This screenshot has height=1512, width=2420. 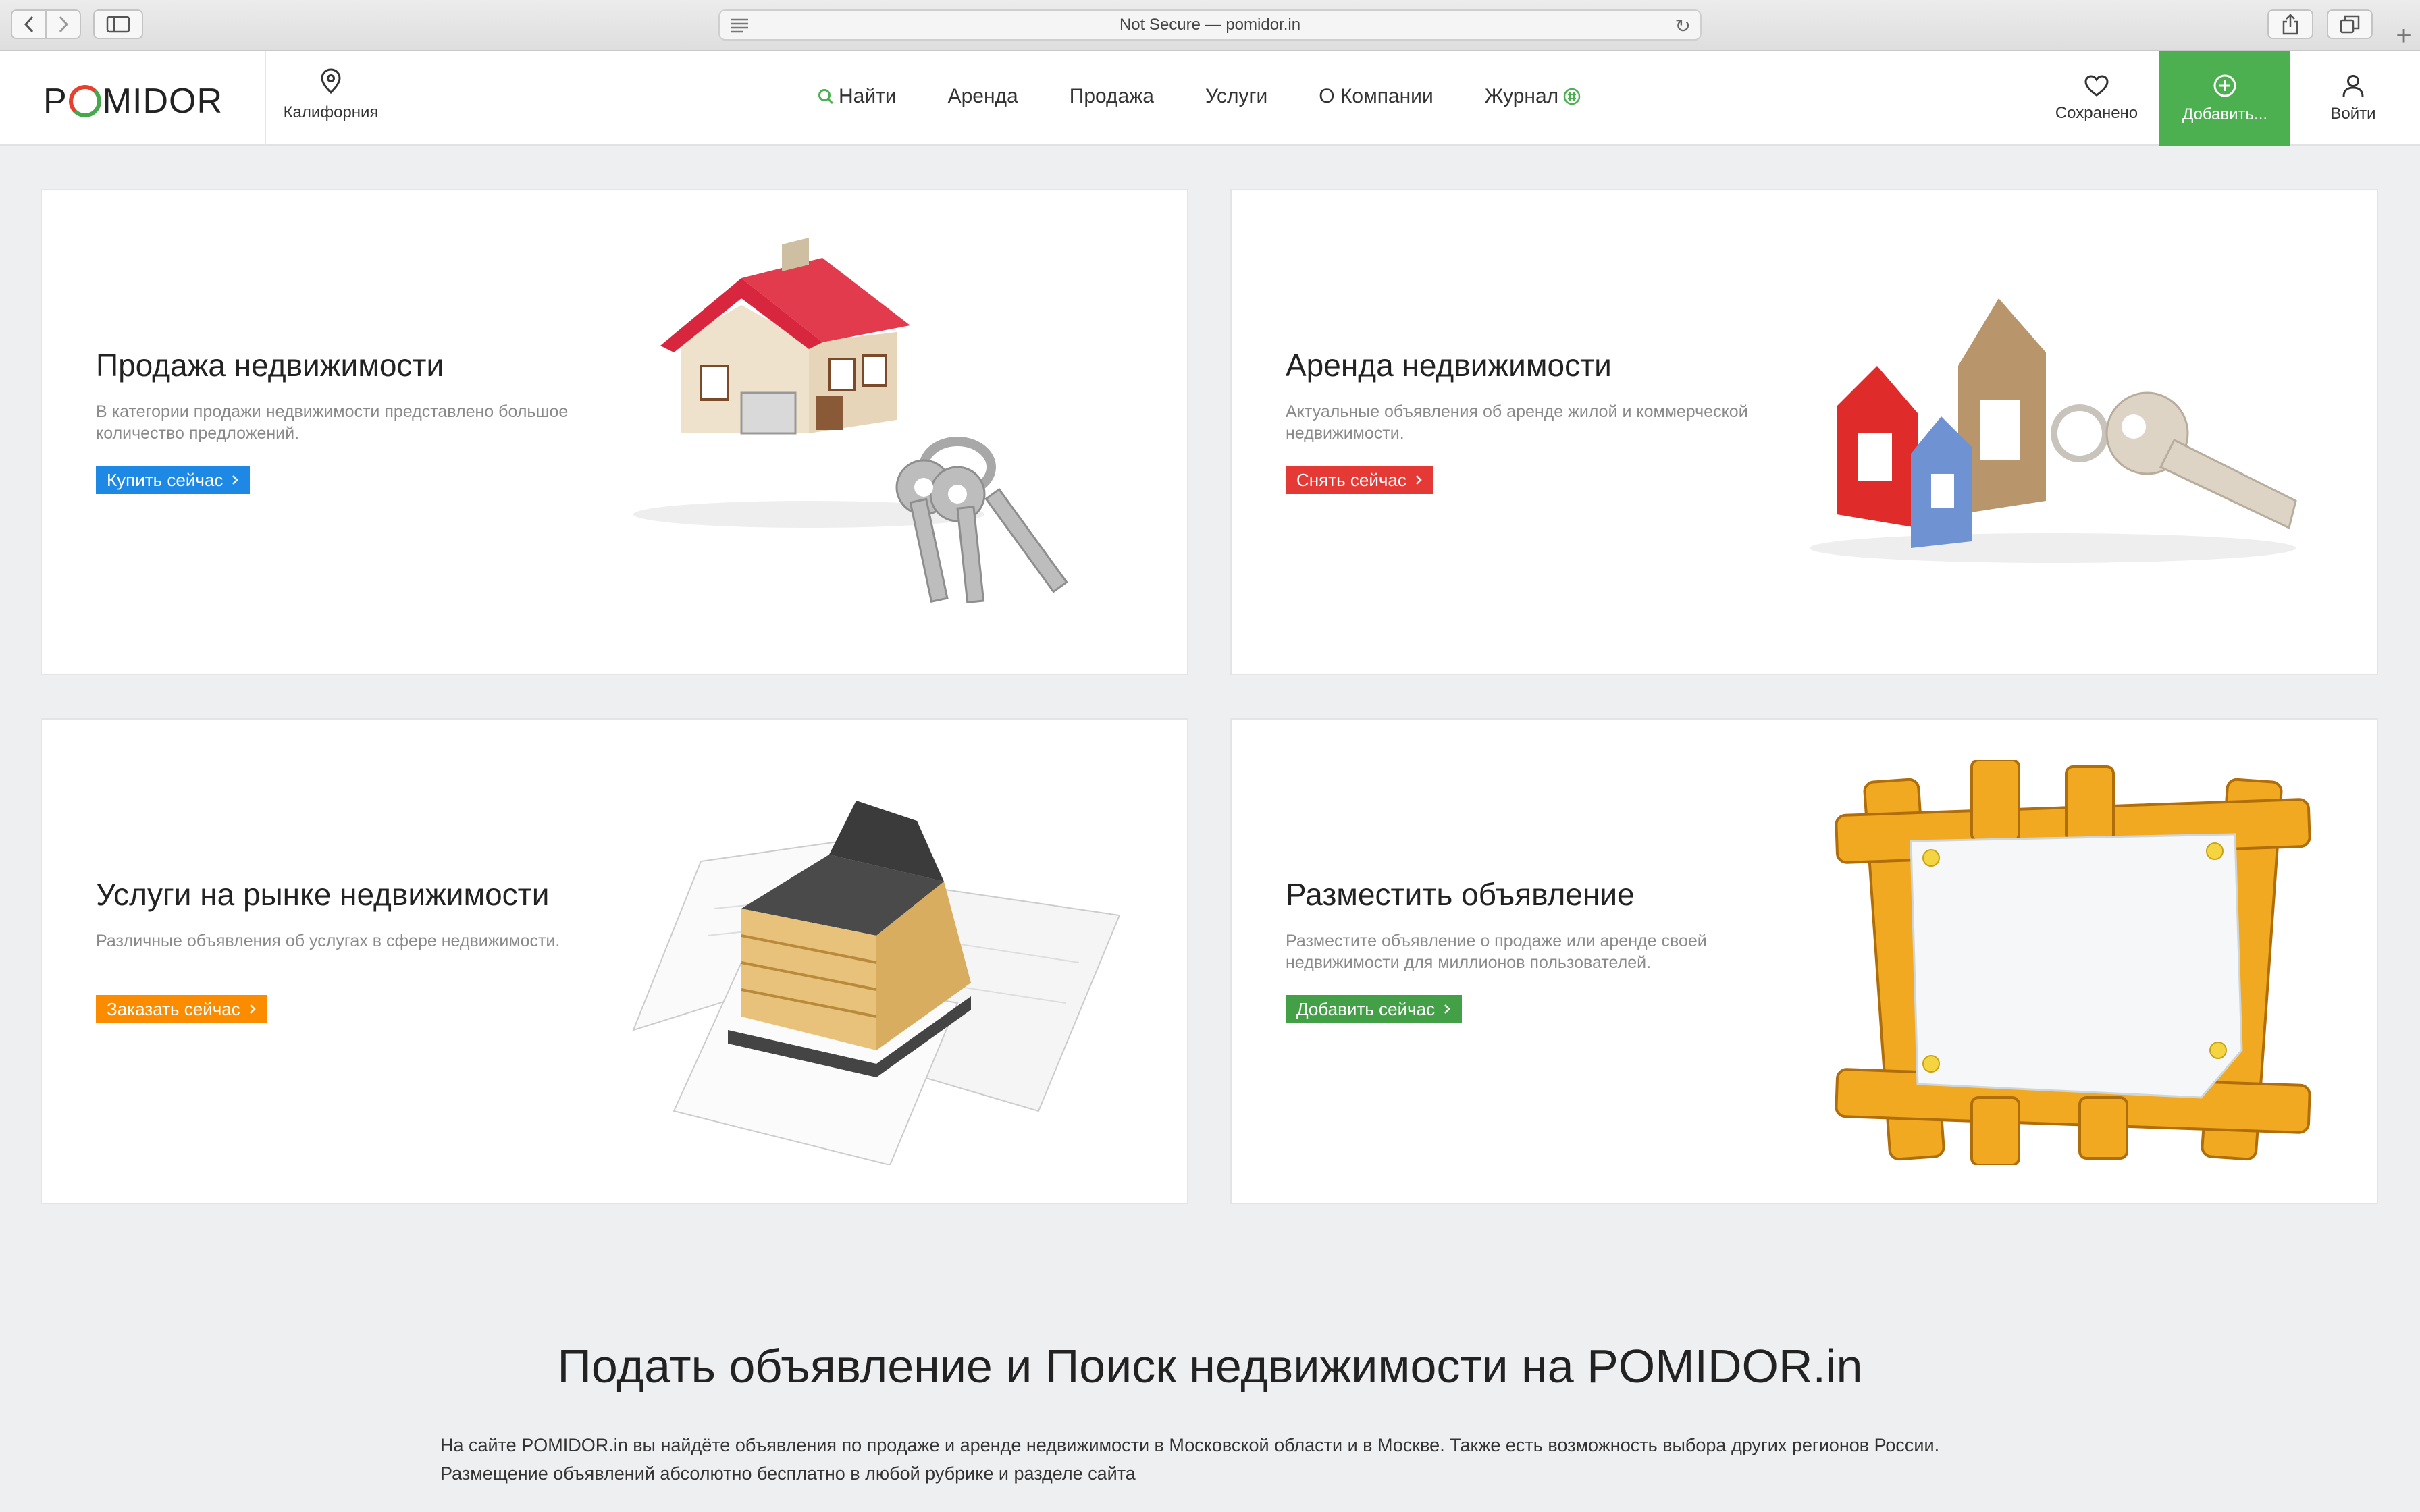 I want to click on sidebar-icon, so click(x=118, y=25).